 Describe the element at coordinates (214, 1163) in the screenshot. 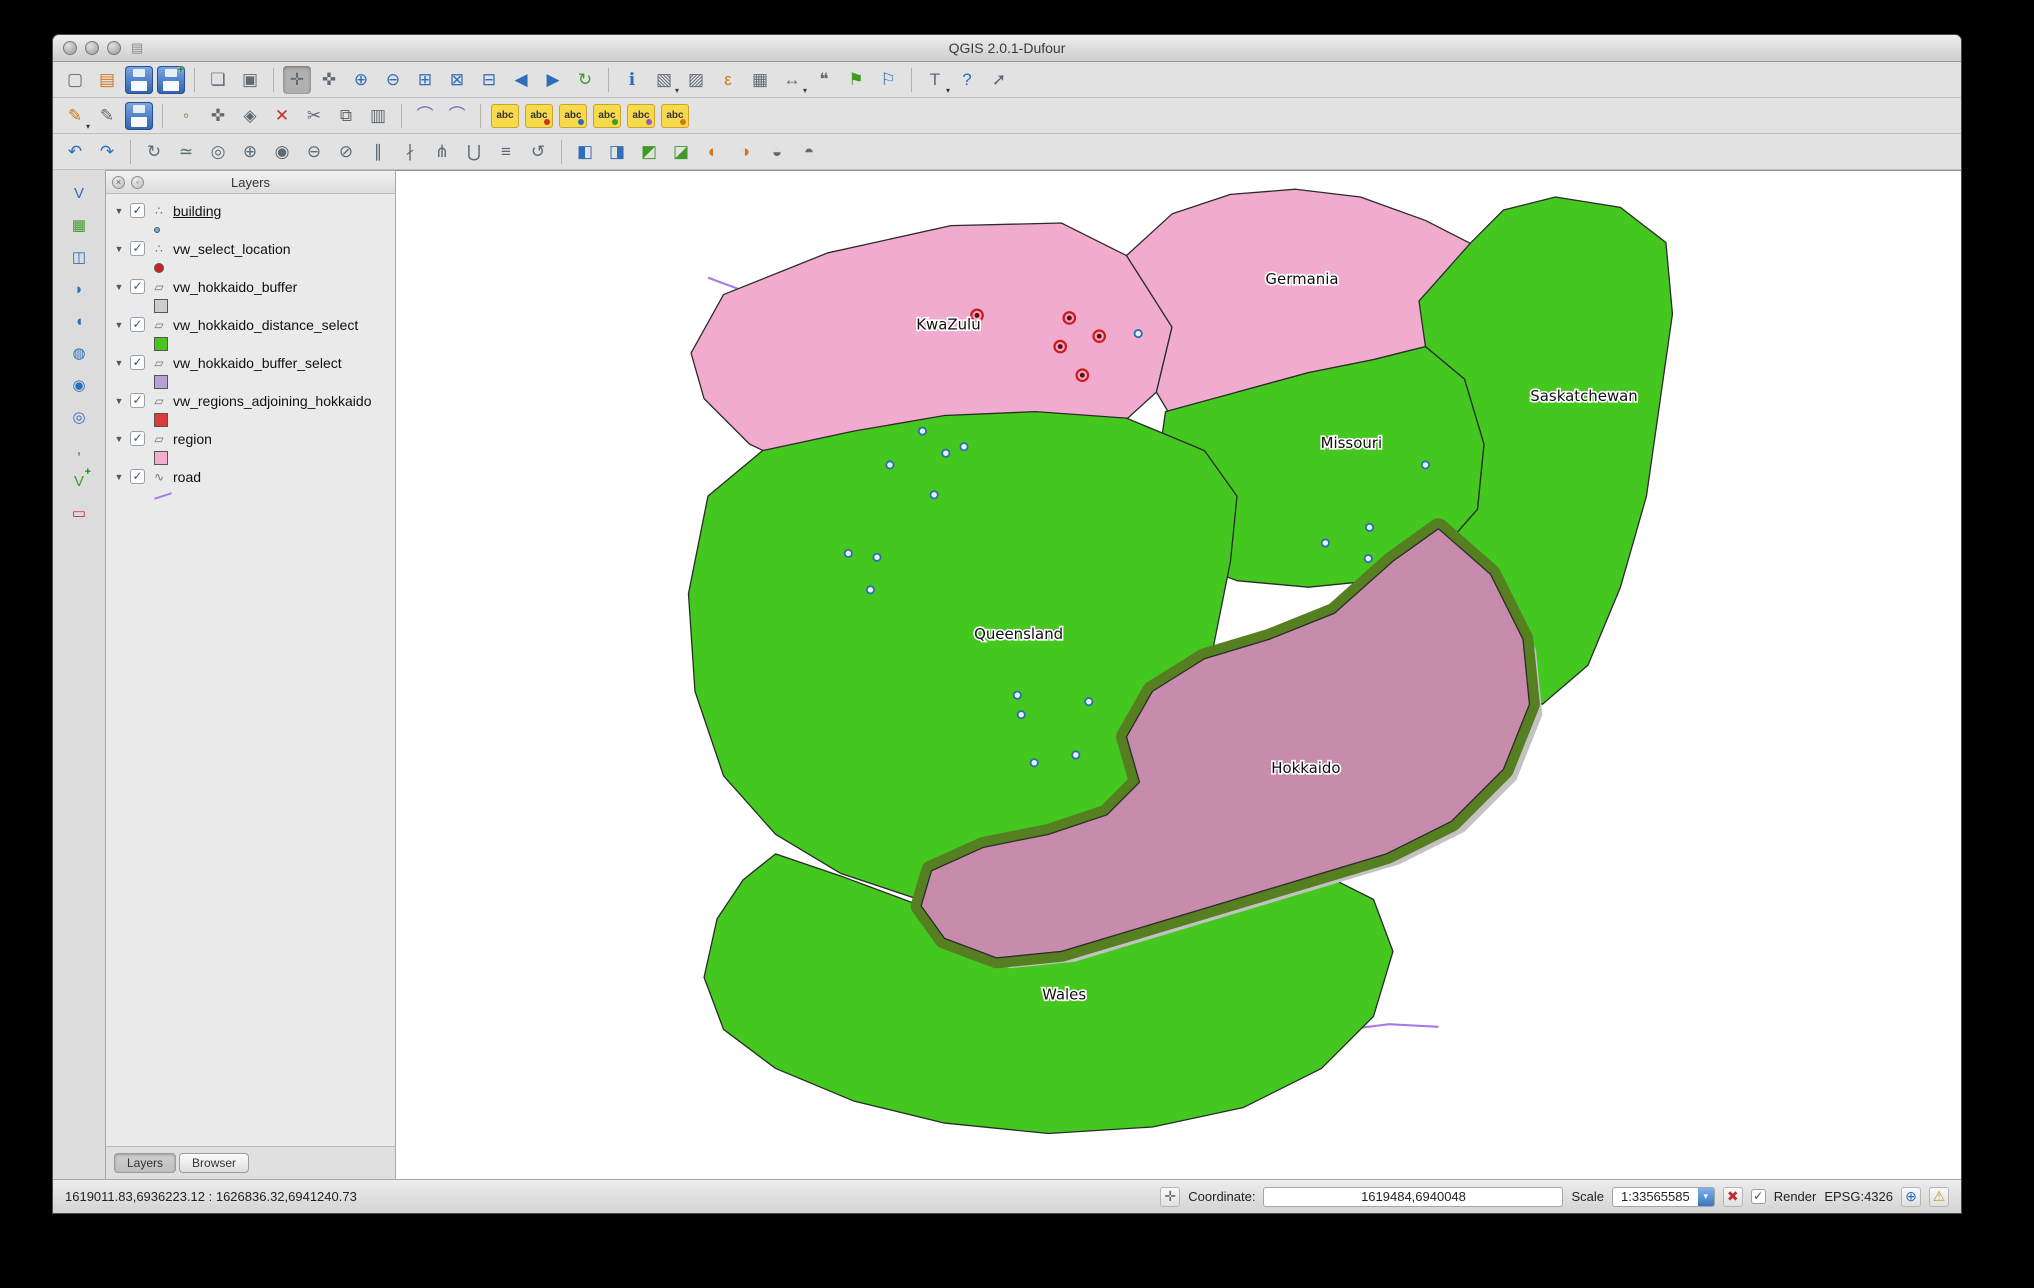

I see `tab-browser: Browser` at that location.